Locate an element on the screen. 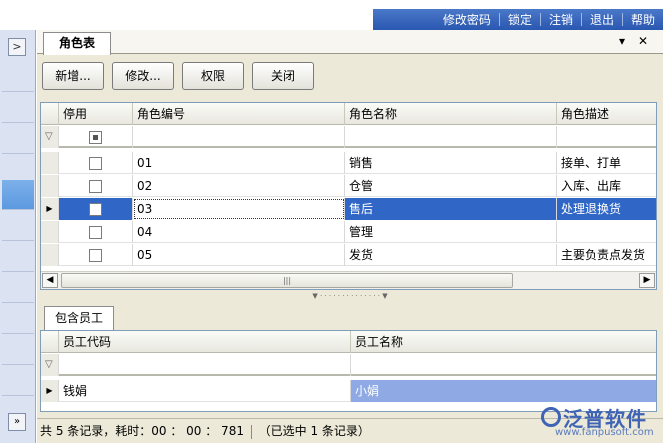  filter-employee-code-cell is located at coordinates (205, 365).